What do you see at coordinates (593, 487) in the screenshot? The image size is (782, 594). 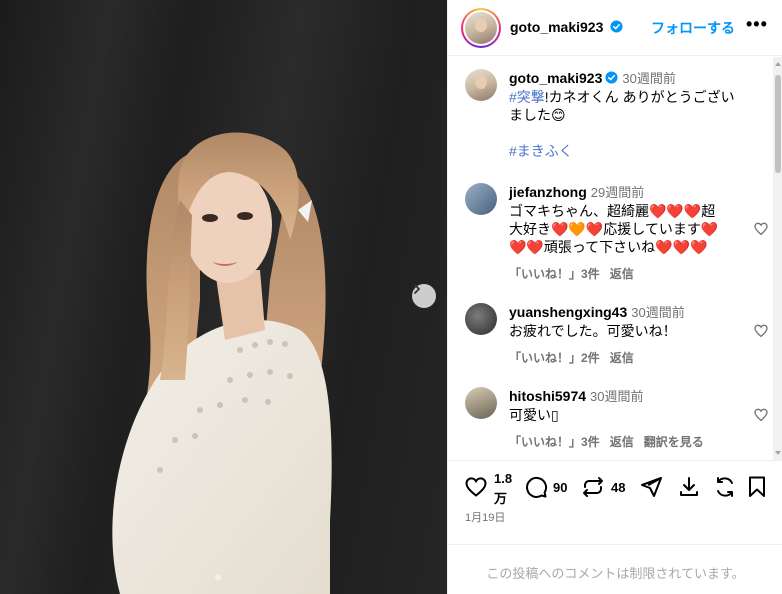 I see `repost-icon` at bounding box center [593, 487].